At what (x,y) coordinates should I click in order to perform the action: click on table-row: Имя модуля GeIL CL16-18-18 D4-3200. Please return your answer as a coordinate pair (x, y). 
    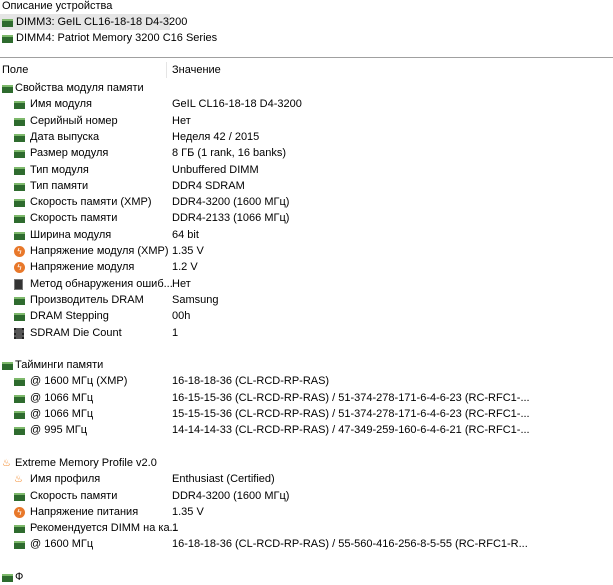
    Looking at the image, I should click on (306, 104).